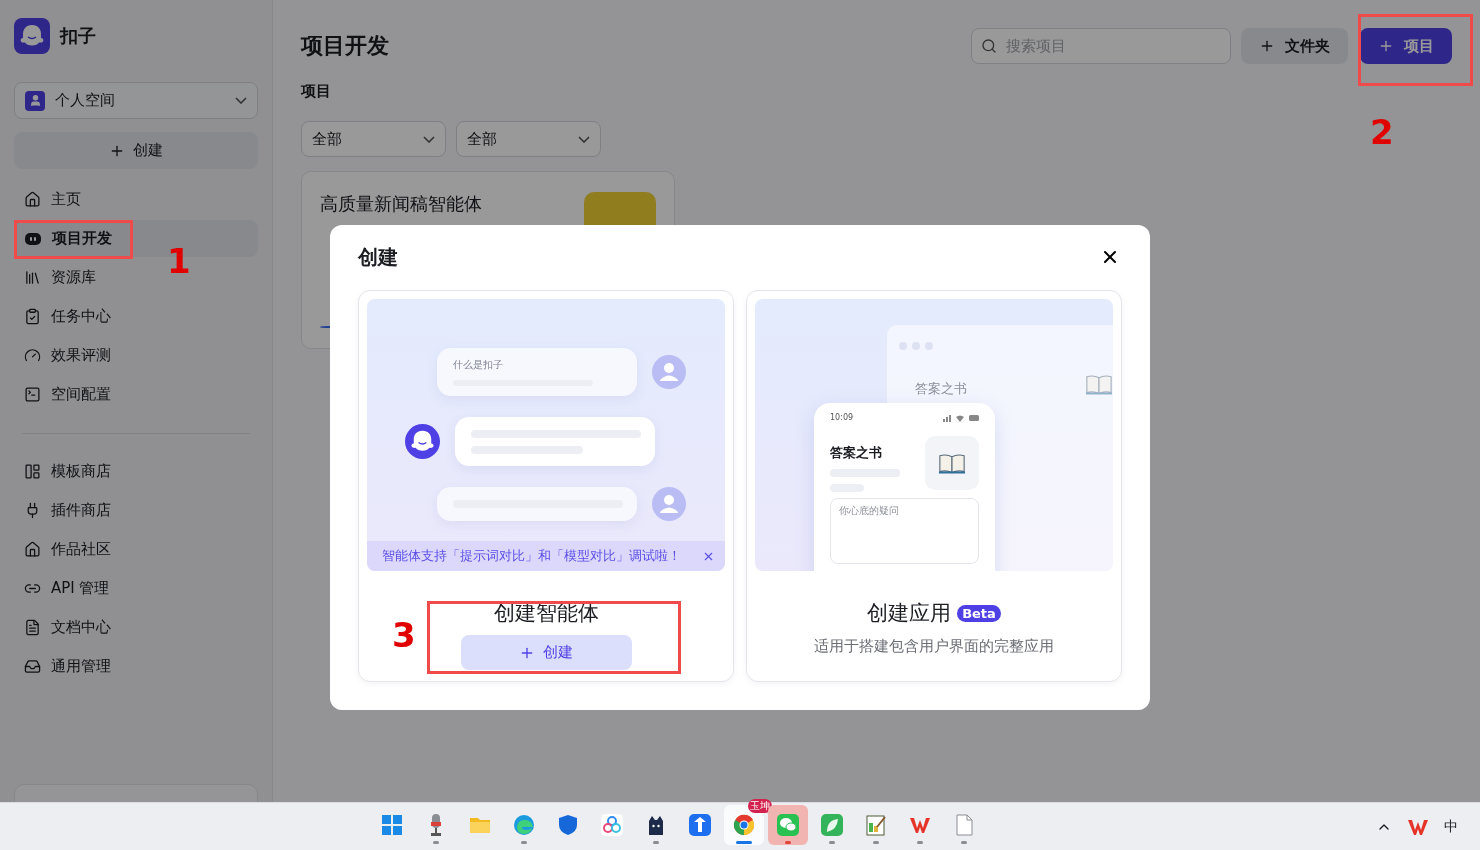 The height and width of the screenshot is (850, 1480). I want to click on window-mockup-title: 答案之书, so click(941, 389).